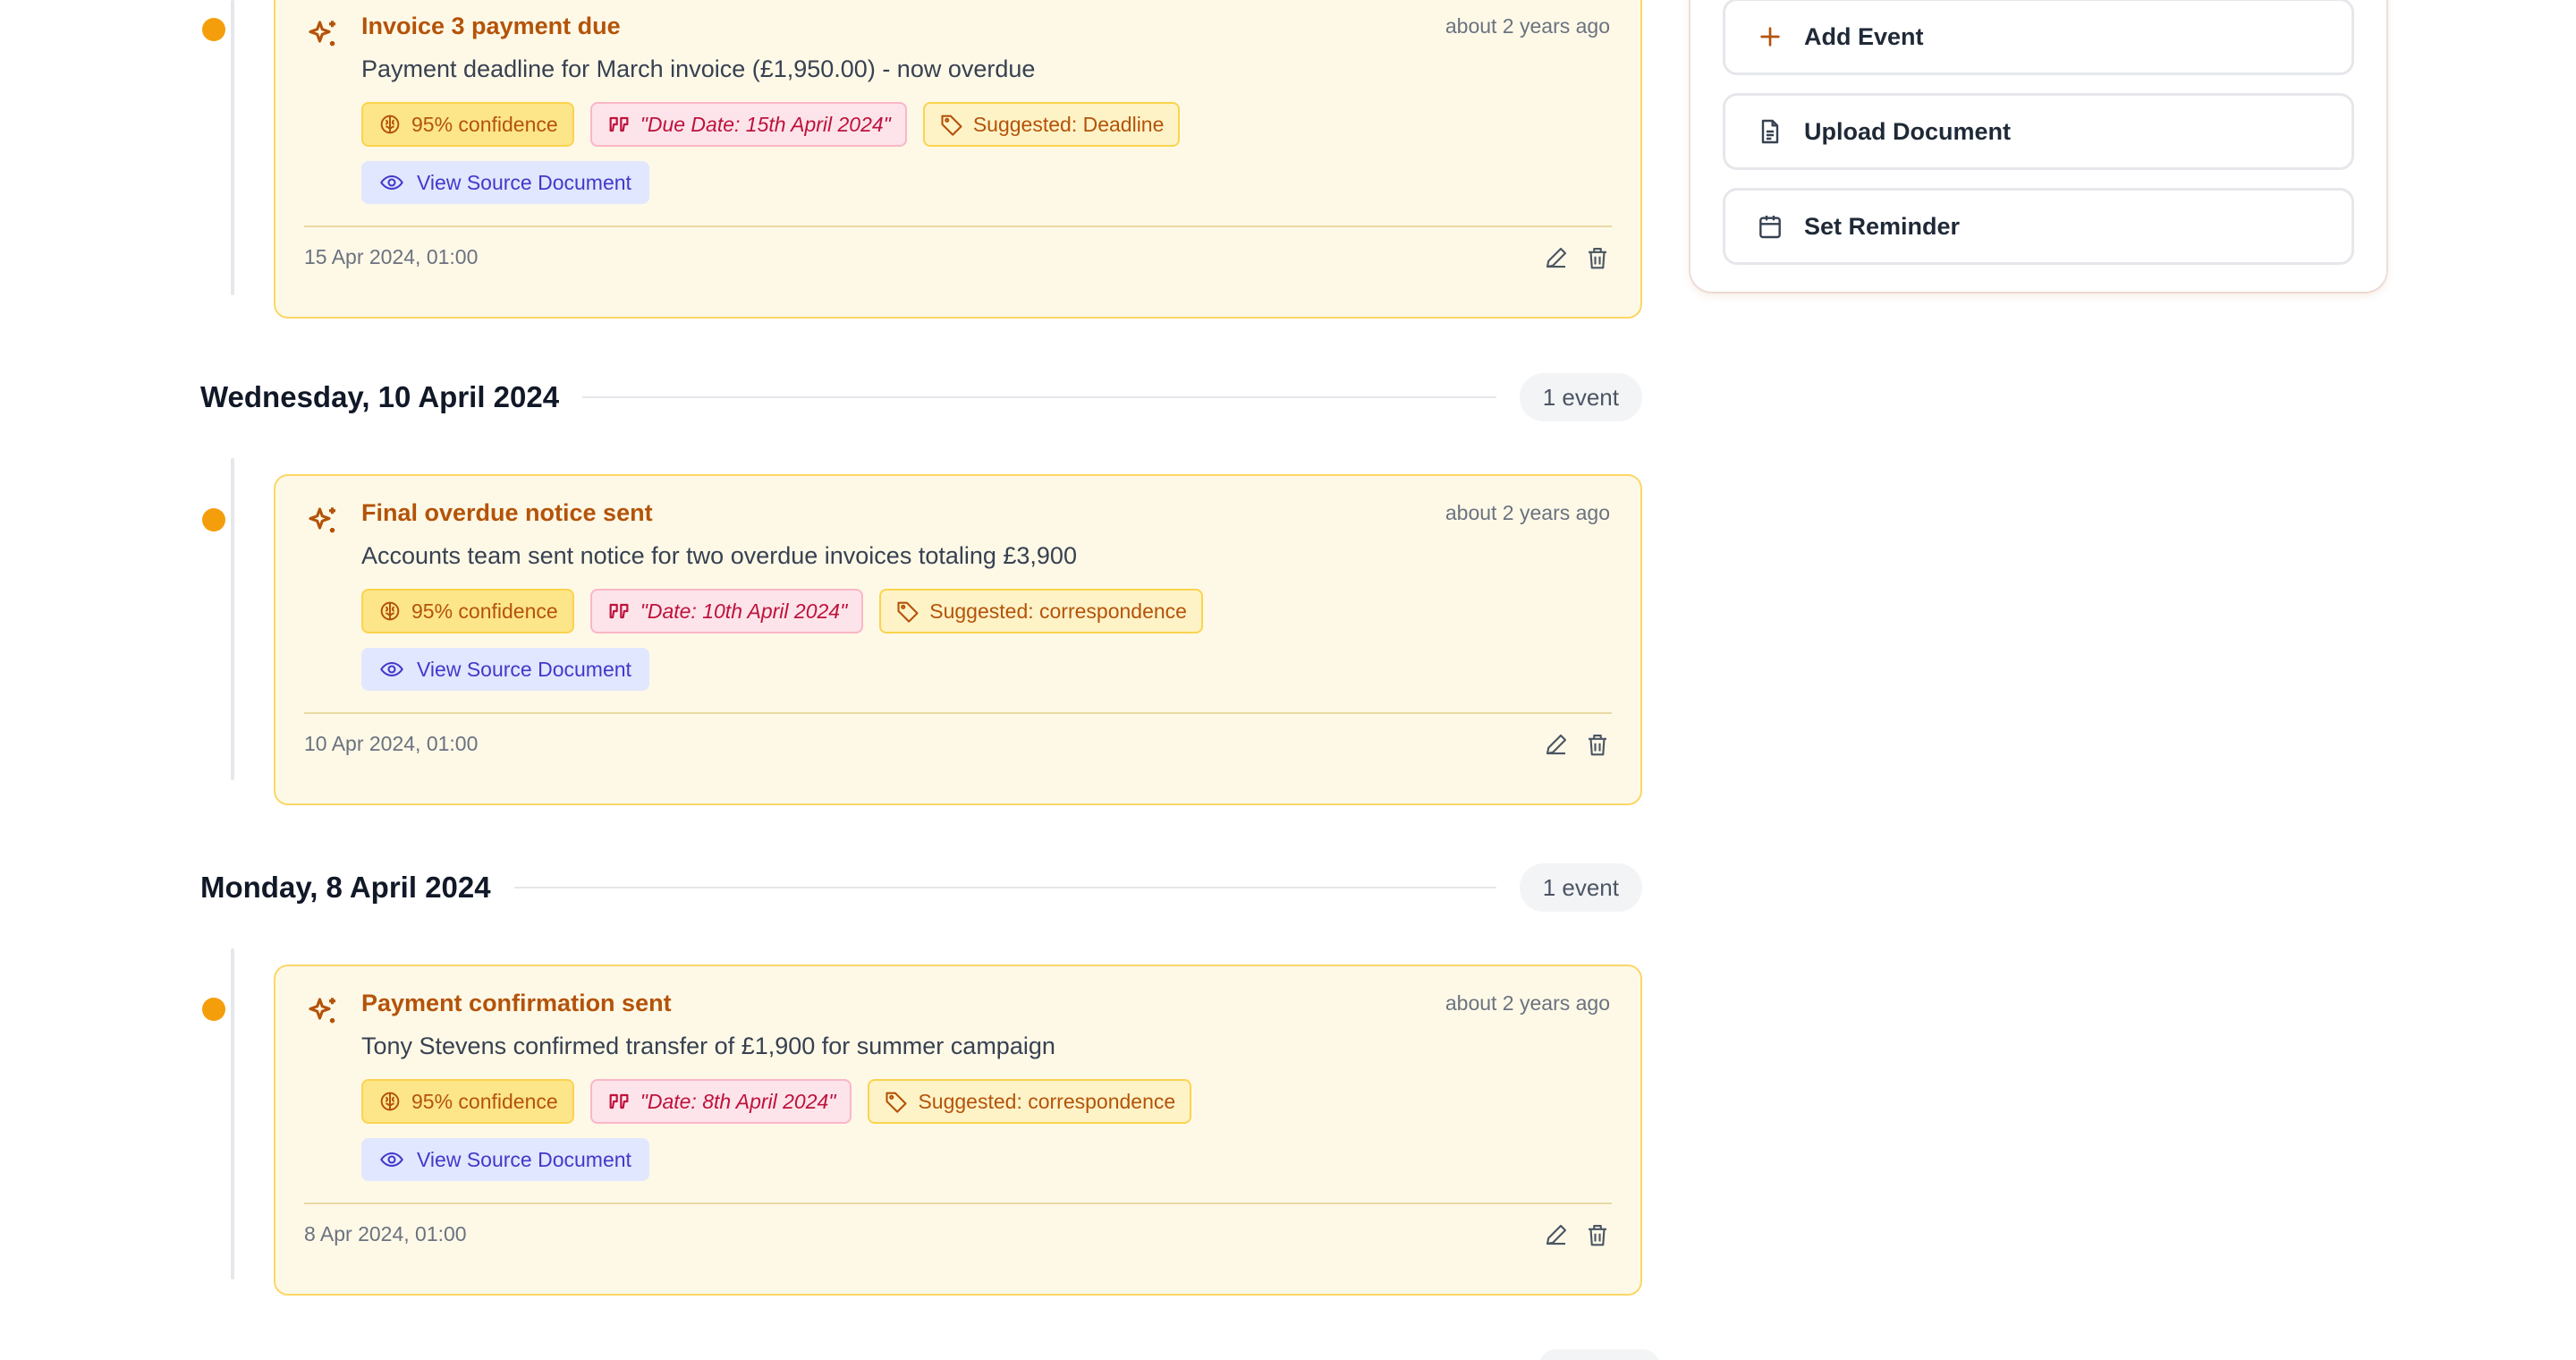  Describe the element at coordinates (391, 256) in the screenshot. I see `event-timestamp: 15 Apr 2024, 01:00` at that location.